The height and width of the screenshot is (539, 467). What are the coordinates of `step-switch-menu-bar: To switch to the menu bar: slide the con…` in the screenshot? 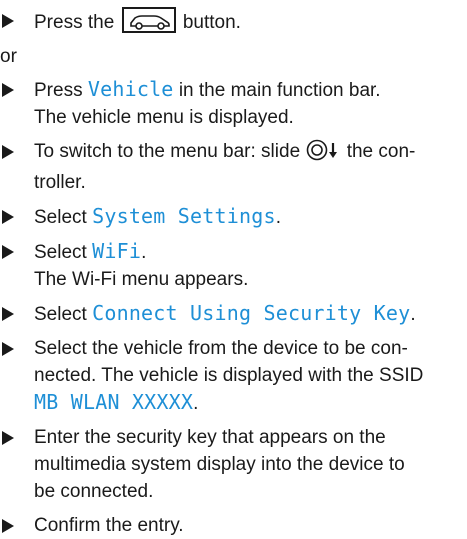 It's located at (233, 167).